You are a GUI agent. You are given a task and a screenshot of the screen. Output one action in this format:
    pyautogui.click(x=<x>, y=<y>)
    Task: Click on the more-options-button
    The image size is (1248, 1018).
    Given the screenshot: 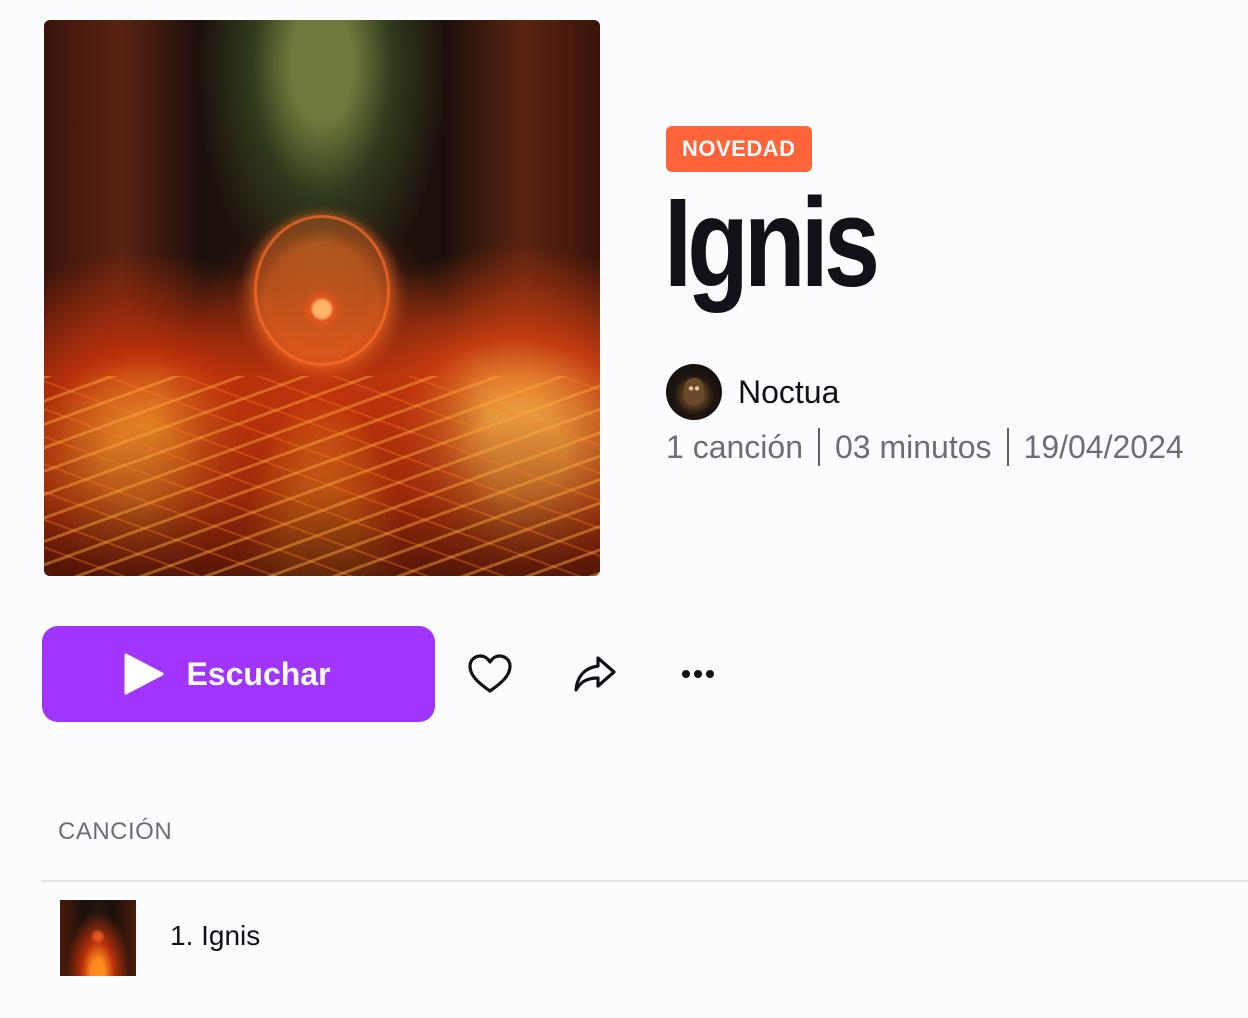 What is the action you would take?
    pyautogui.click(x=698, y=674)
    